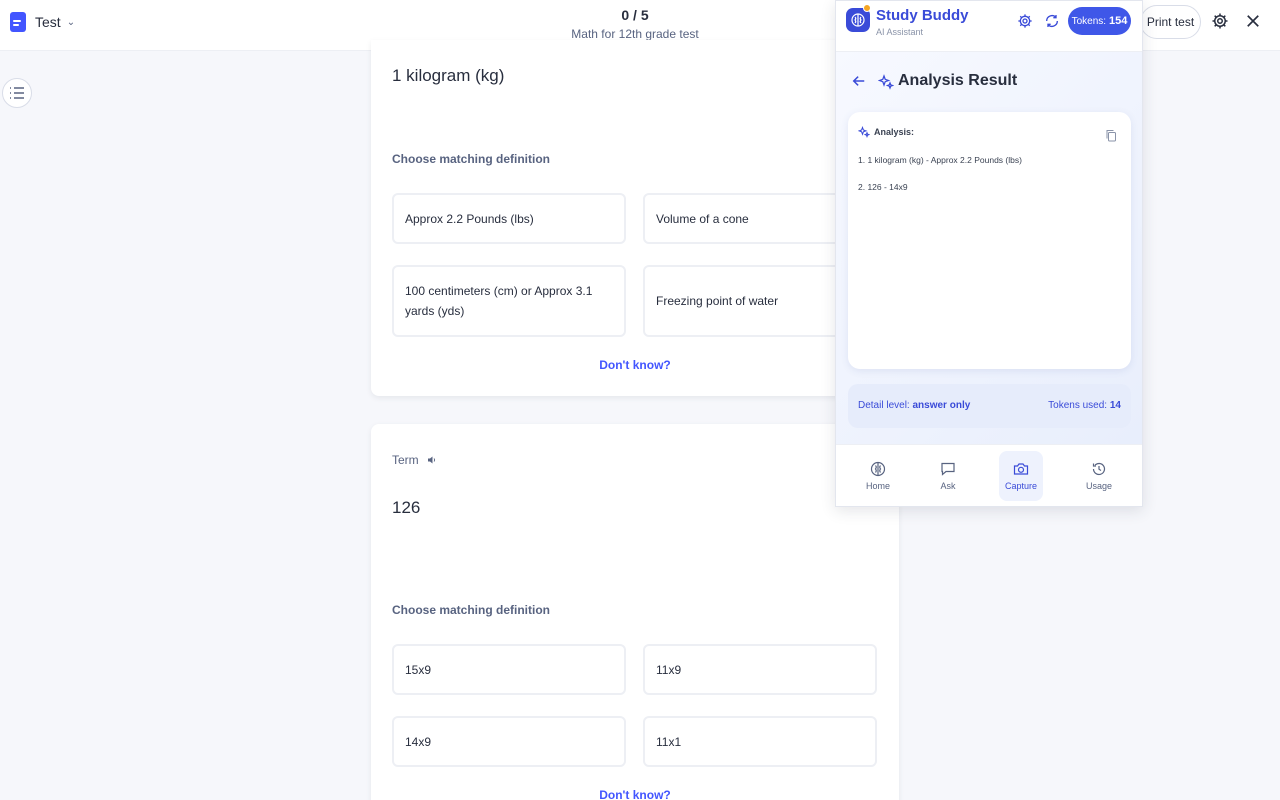  Describe the element at coordinates (1115, 405) in the screenshot. I see `tokens-used-value: 14` at that location.